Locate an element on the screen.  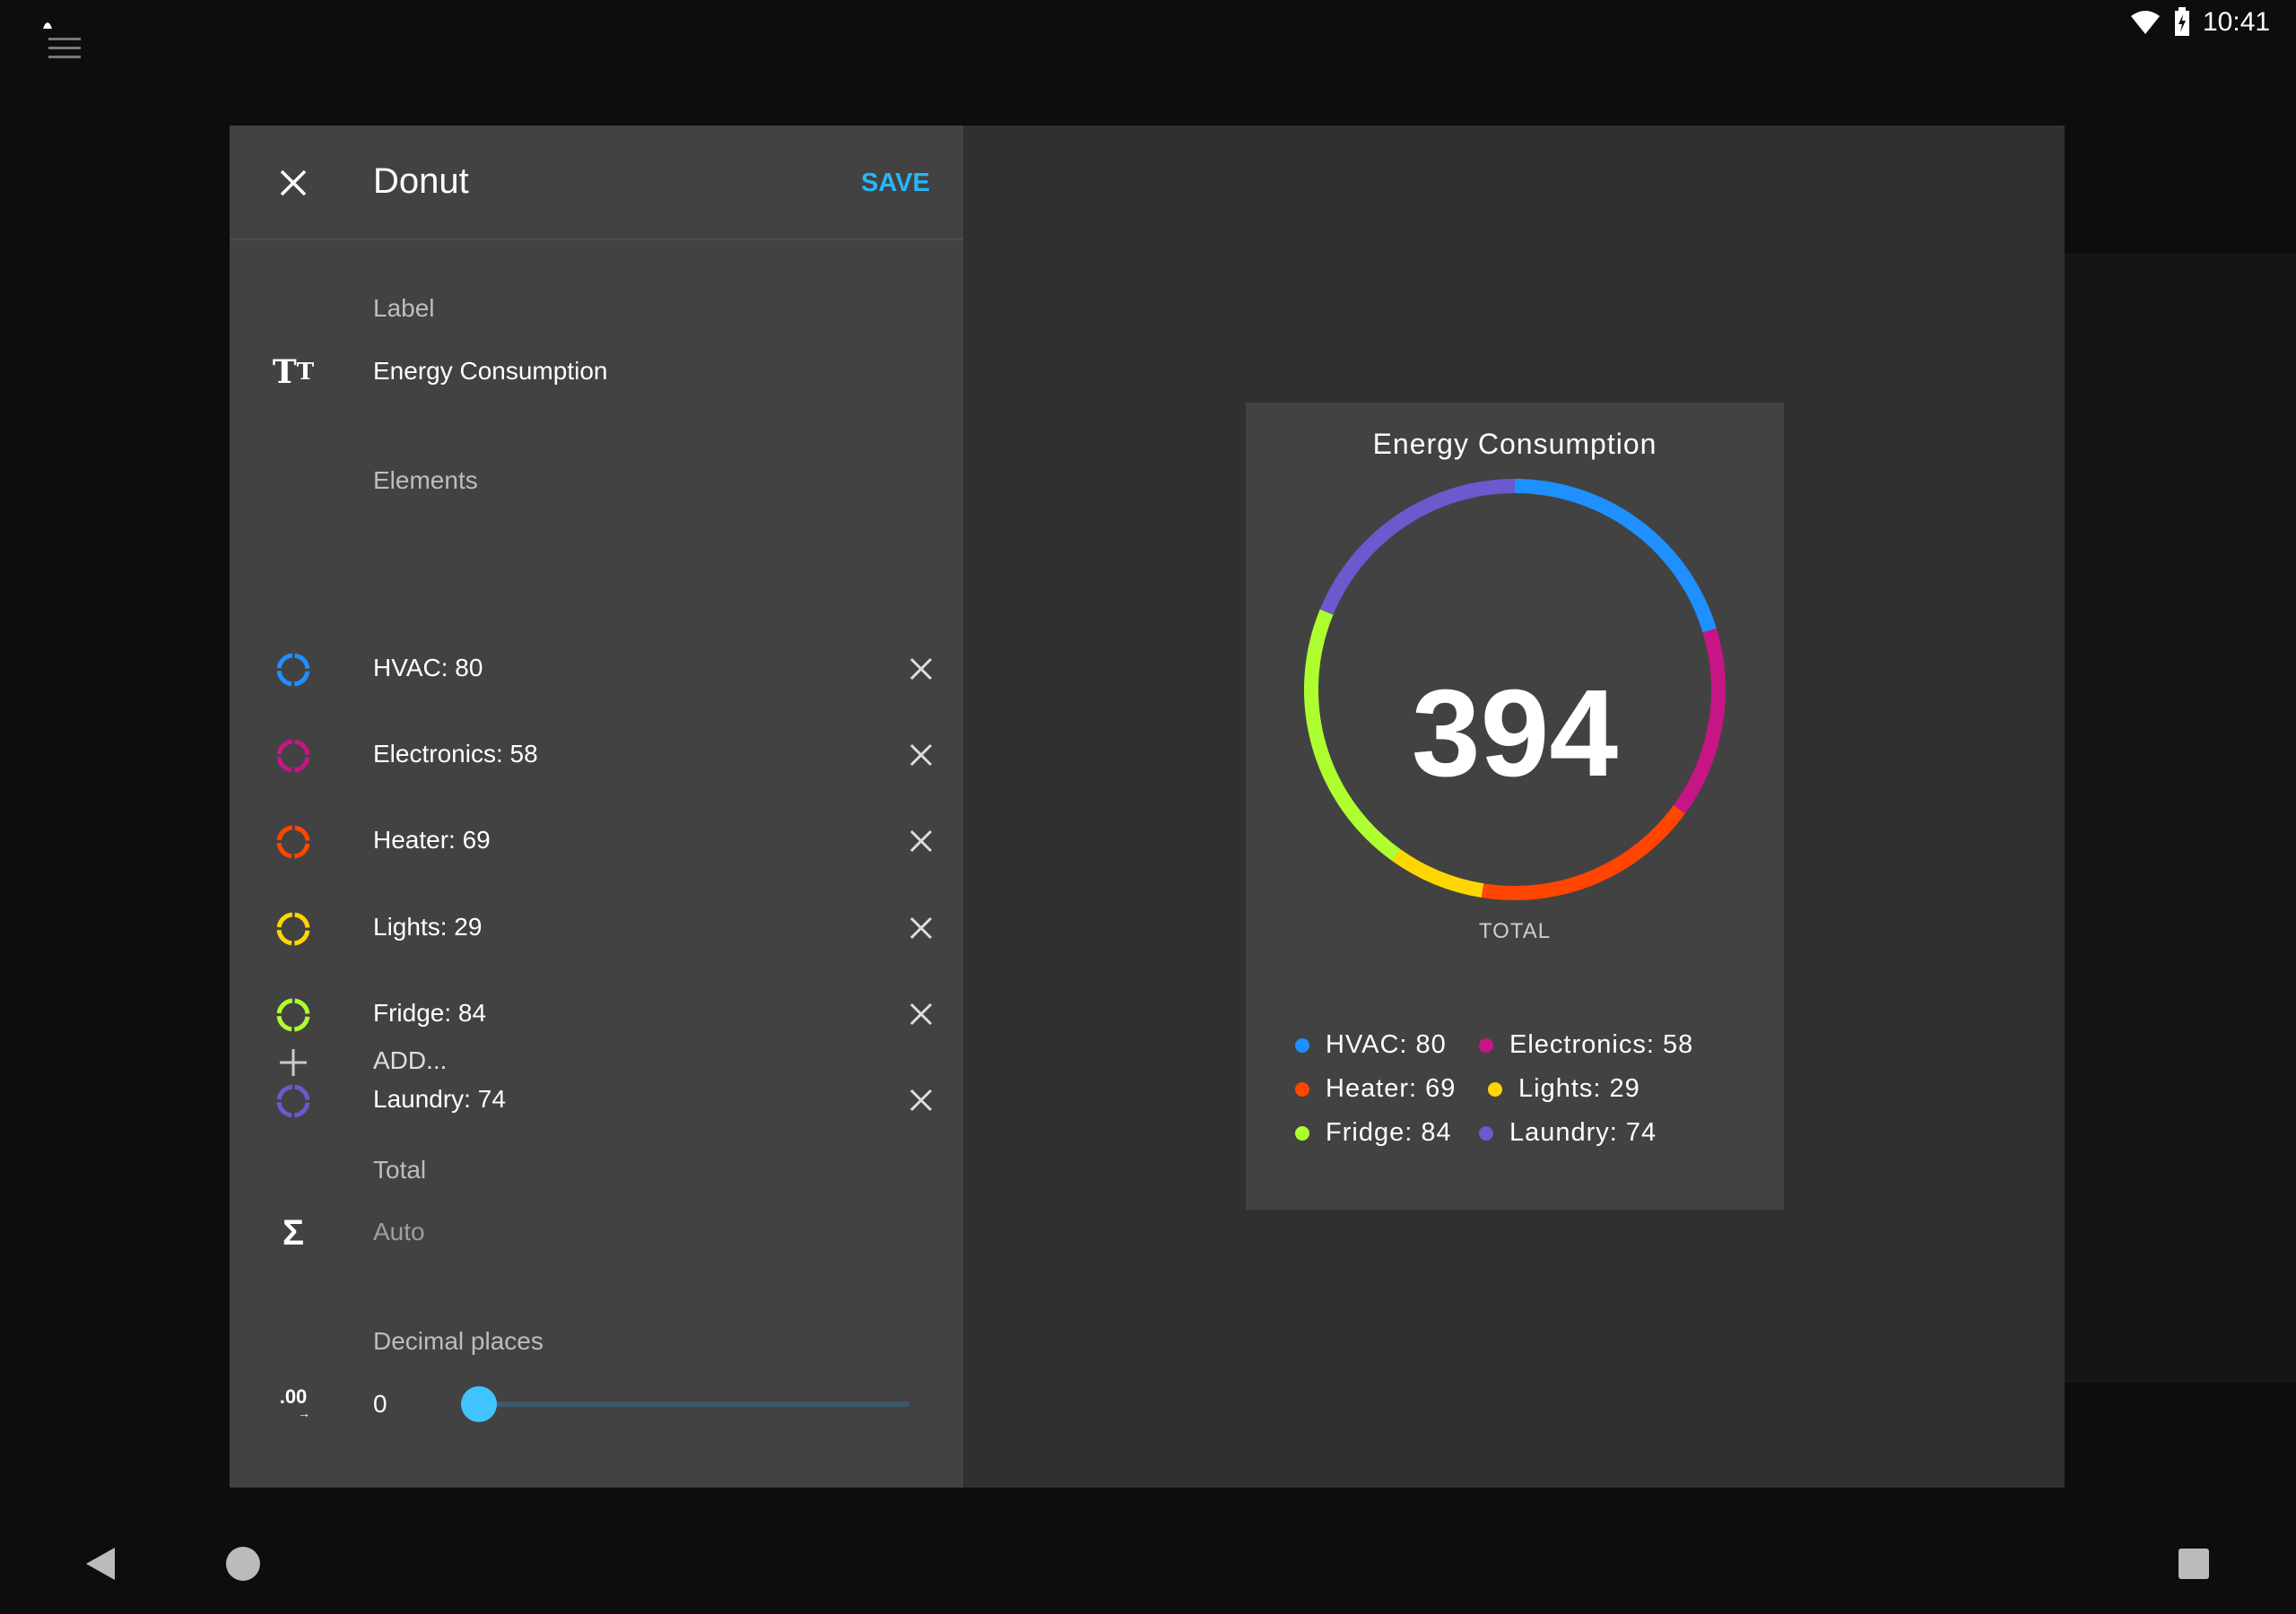
legend-label: Fridge: 84 is located at coordinates (1389, 1132).